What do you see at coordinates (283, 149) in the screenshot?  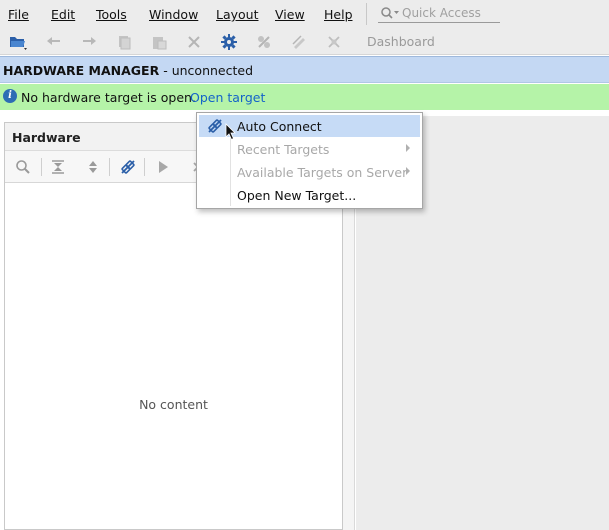 I see `menu-item-label: Recent Targets` at bounding box center [283, 149].